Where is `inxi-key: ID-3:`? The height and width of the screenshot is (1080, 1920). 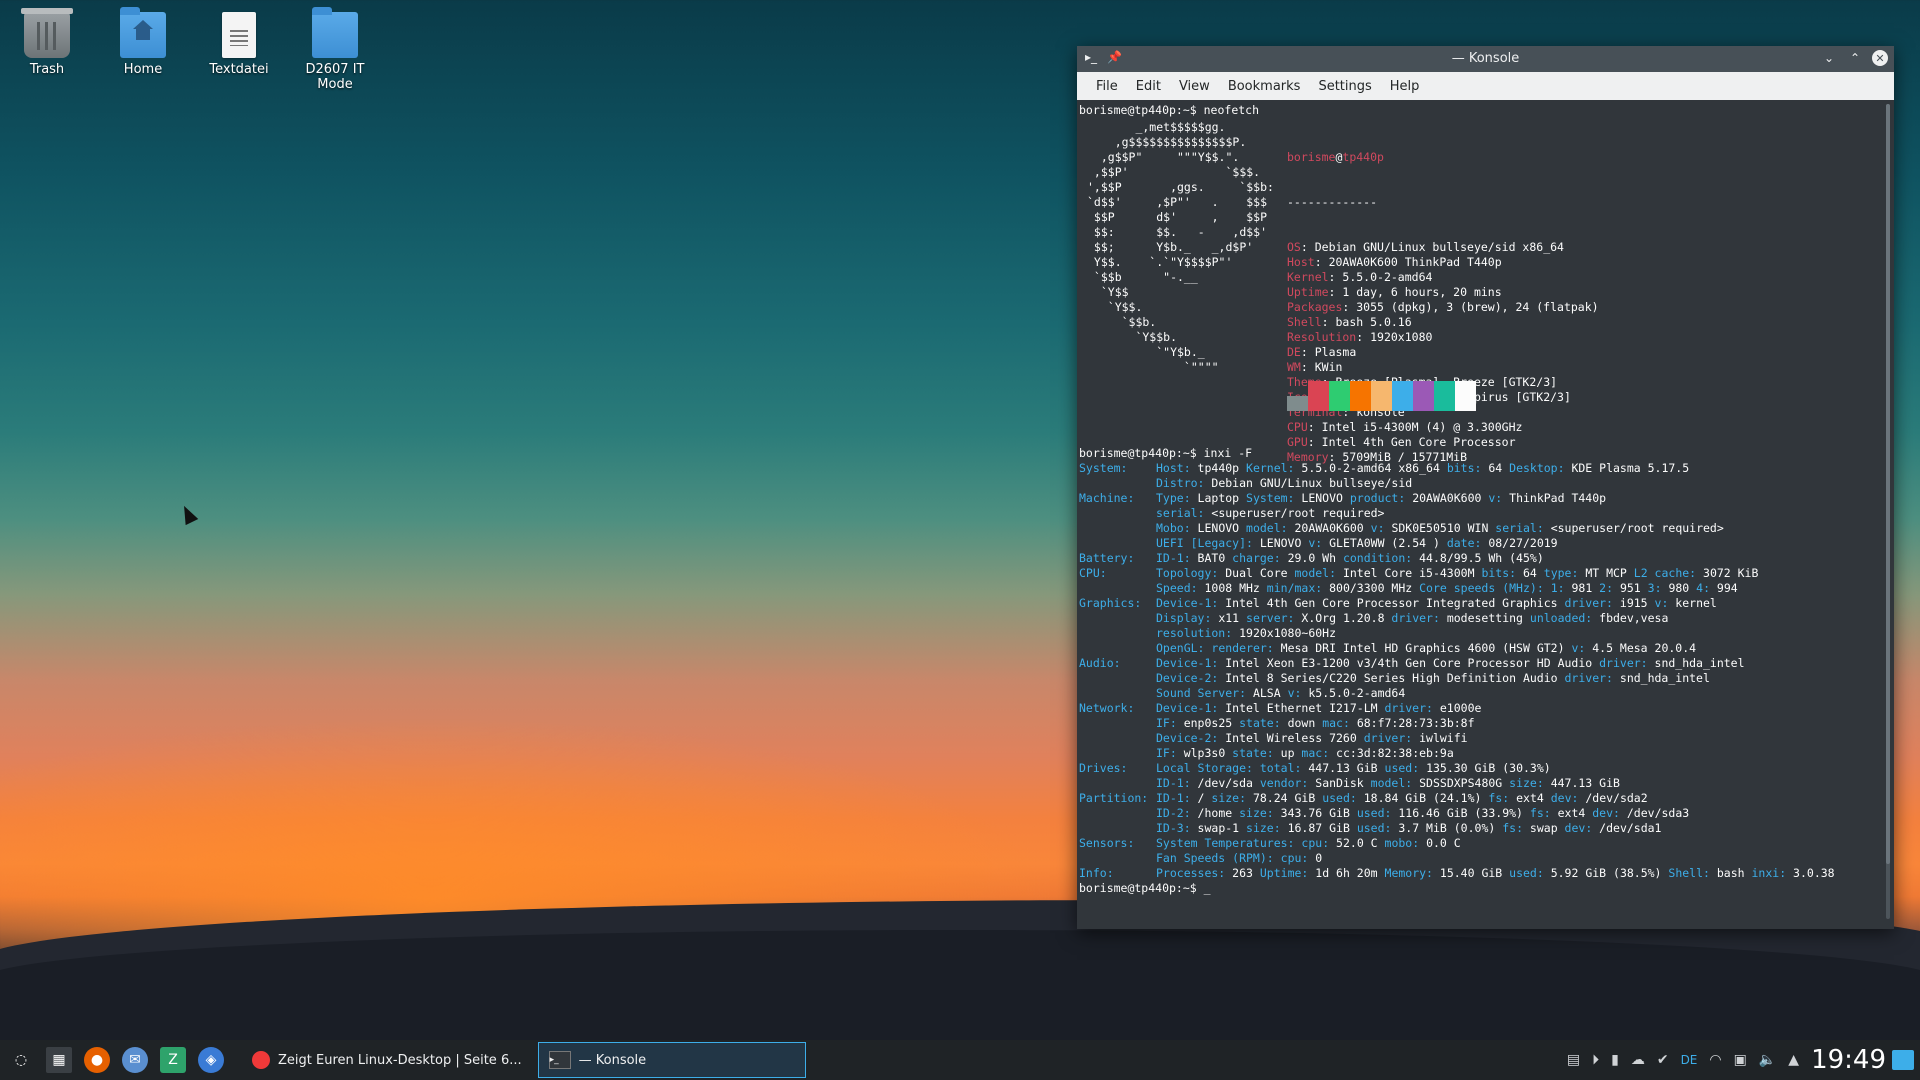
inxi-key: ID-3: is located at coordinates (1173, 828).